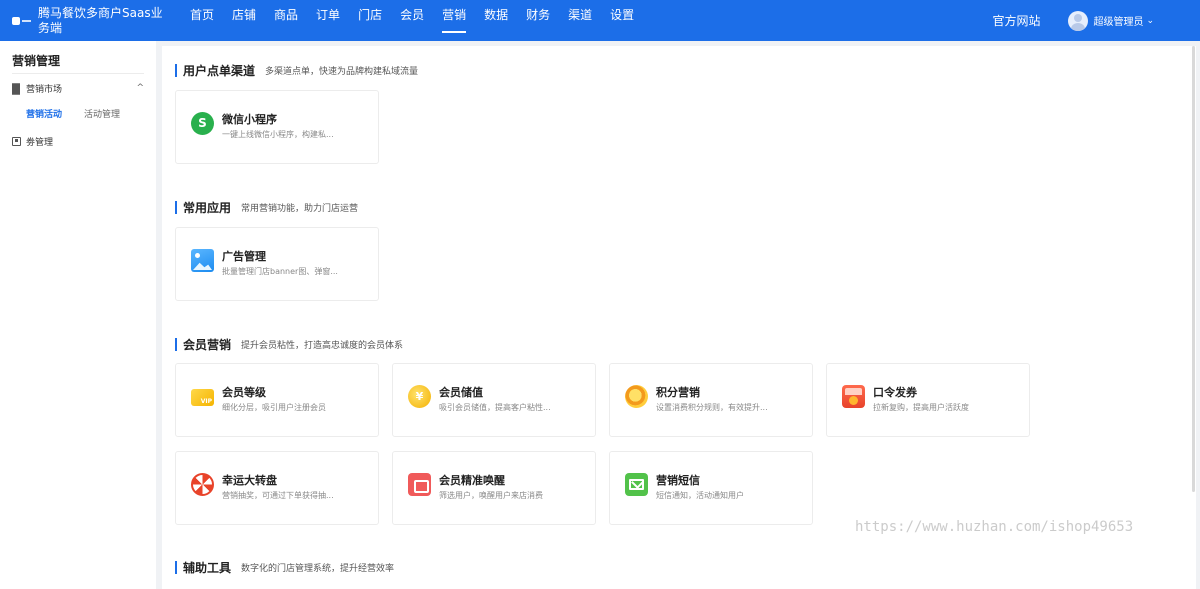 Image resolution: width=1200 pixels, height=589 pixels. I want to click on section-desc: 数字化的门店管理系统，提升经营效率, so click(318, 569).